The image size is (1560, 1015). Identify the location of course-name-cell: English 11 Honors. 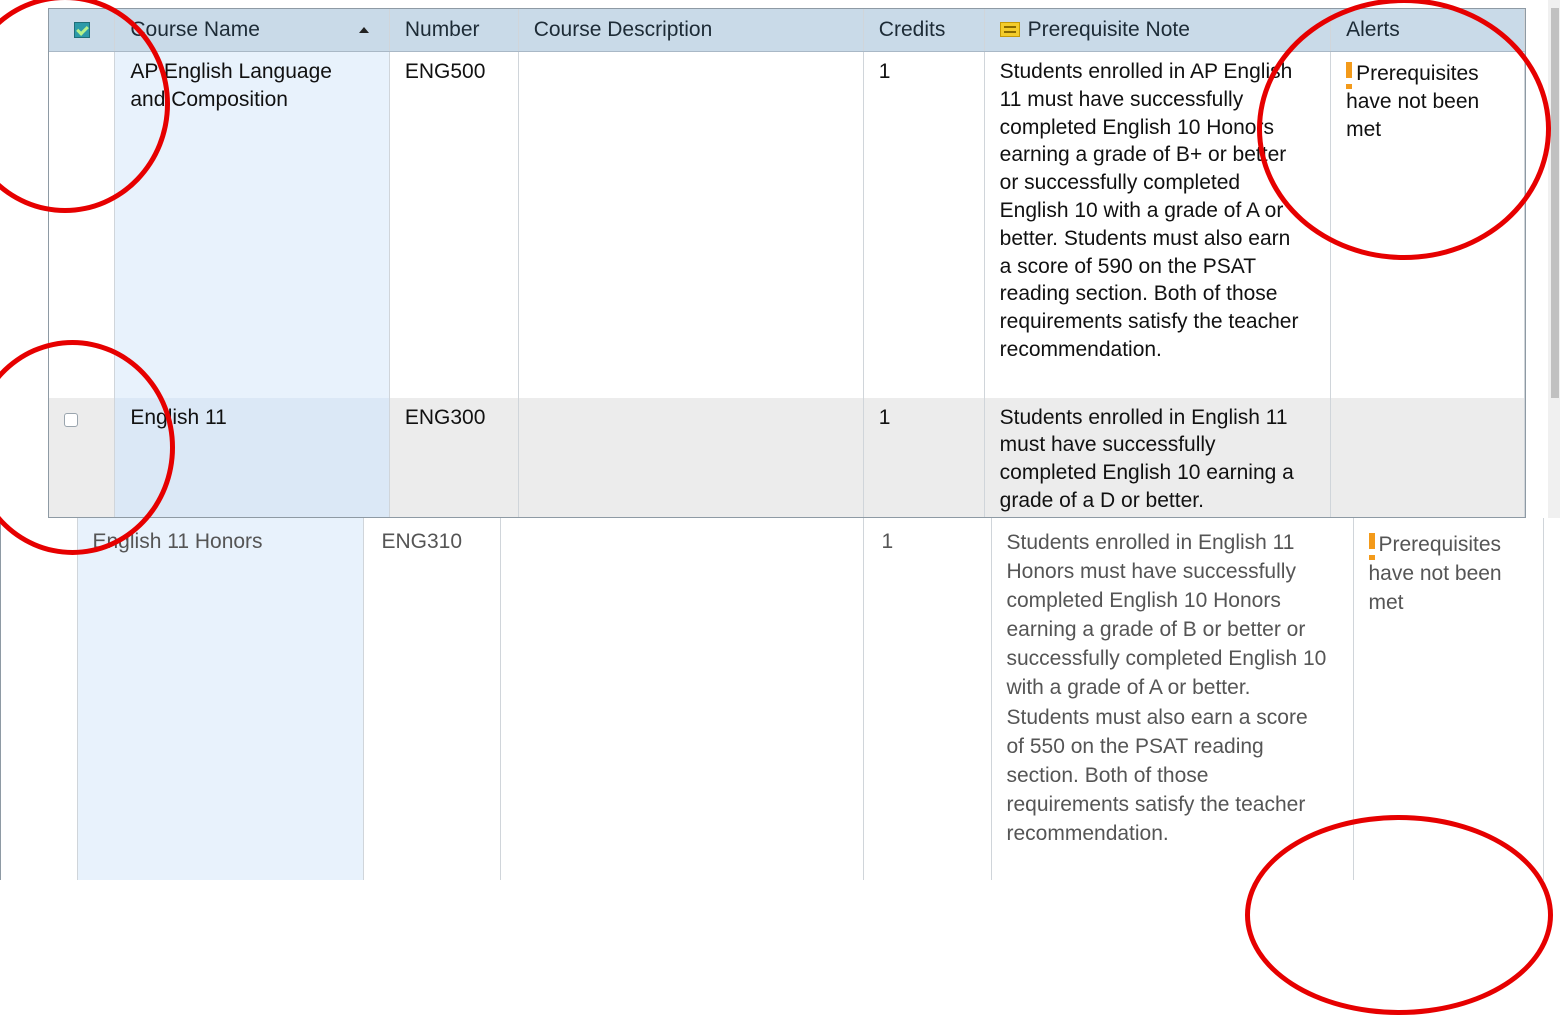
(220, 699).